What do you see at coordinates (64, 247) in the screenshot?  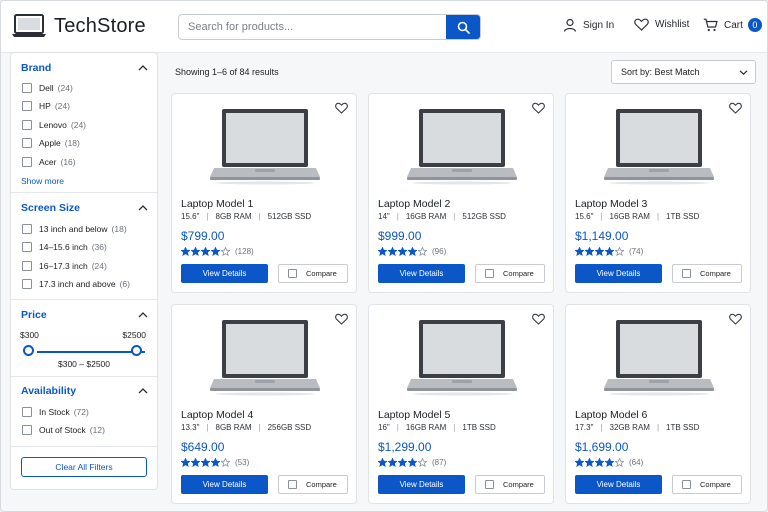 I see `screen-size-option: 14–15.6 inch (36)` at bounding box center [64, 247].